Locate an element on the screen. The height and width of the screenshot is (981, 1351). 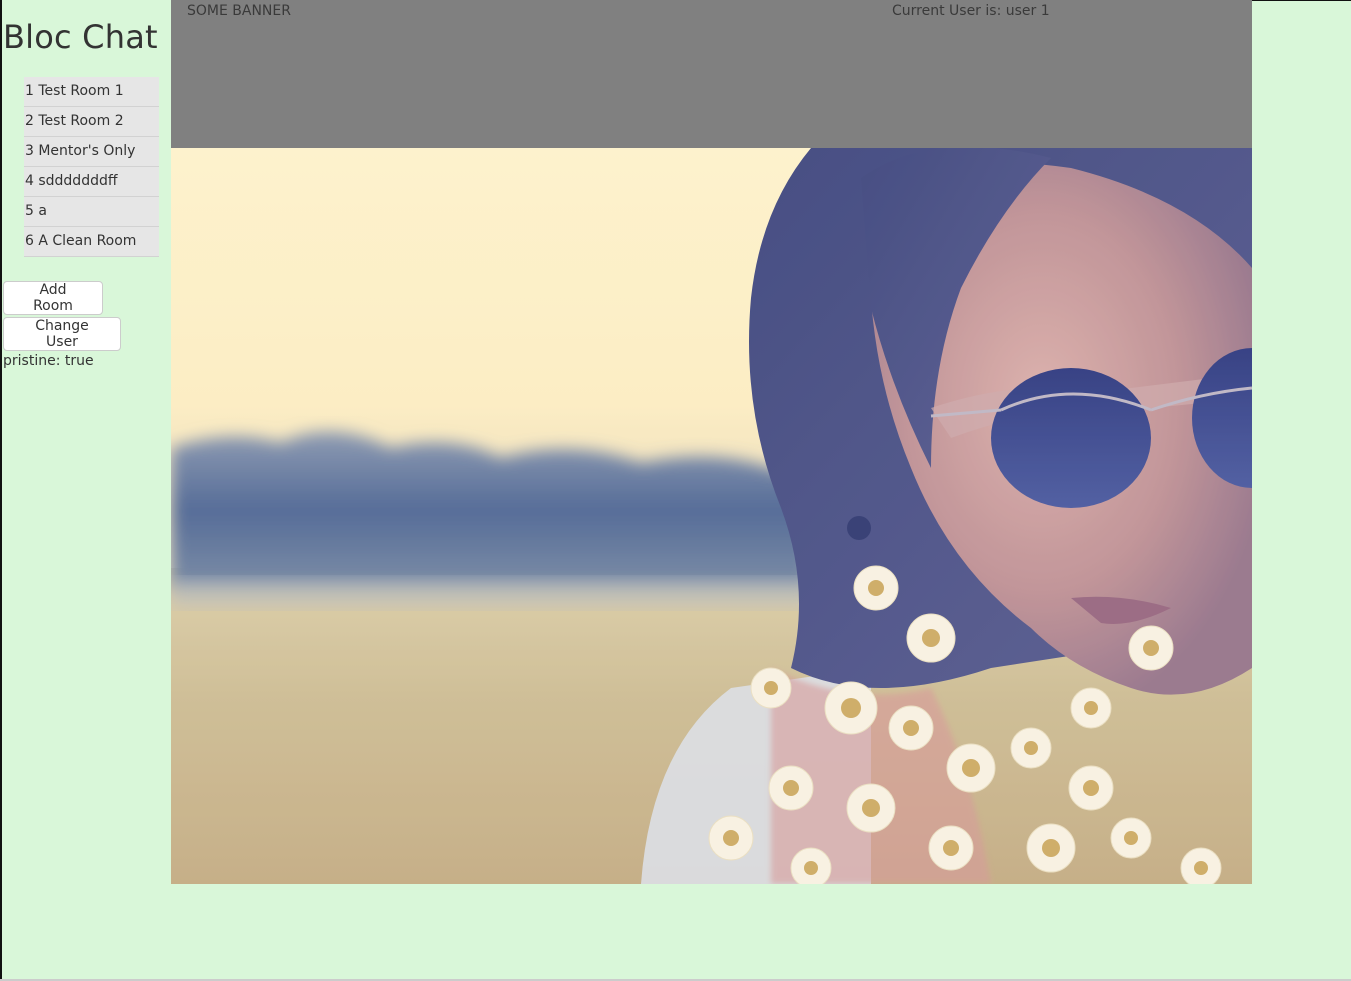
window-frame-top is located at coordinates (1301, 0).